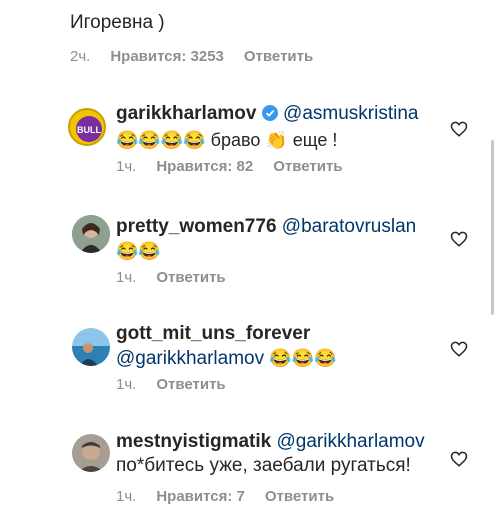 The height and width of the screenshot is (523, 500). Describe the element at coordinates (91, 234) in the screenshot. I see `woman-avatar` at that location.